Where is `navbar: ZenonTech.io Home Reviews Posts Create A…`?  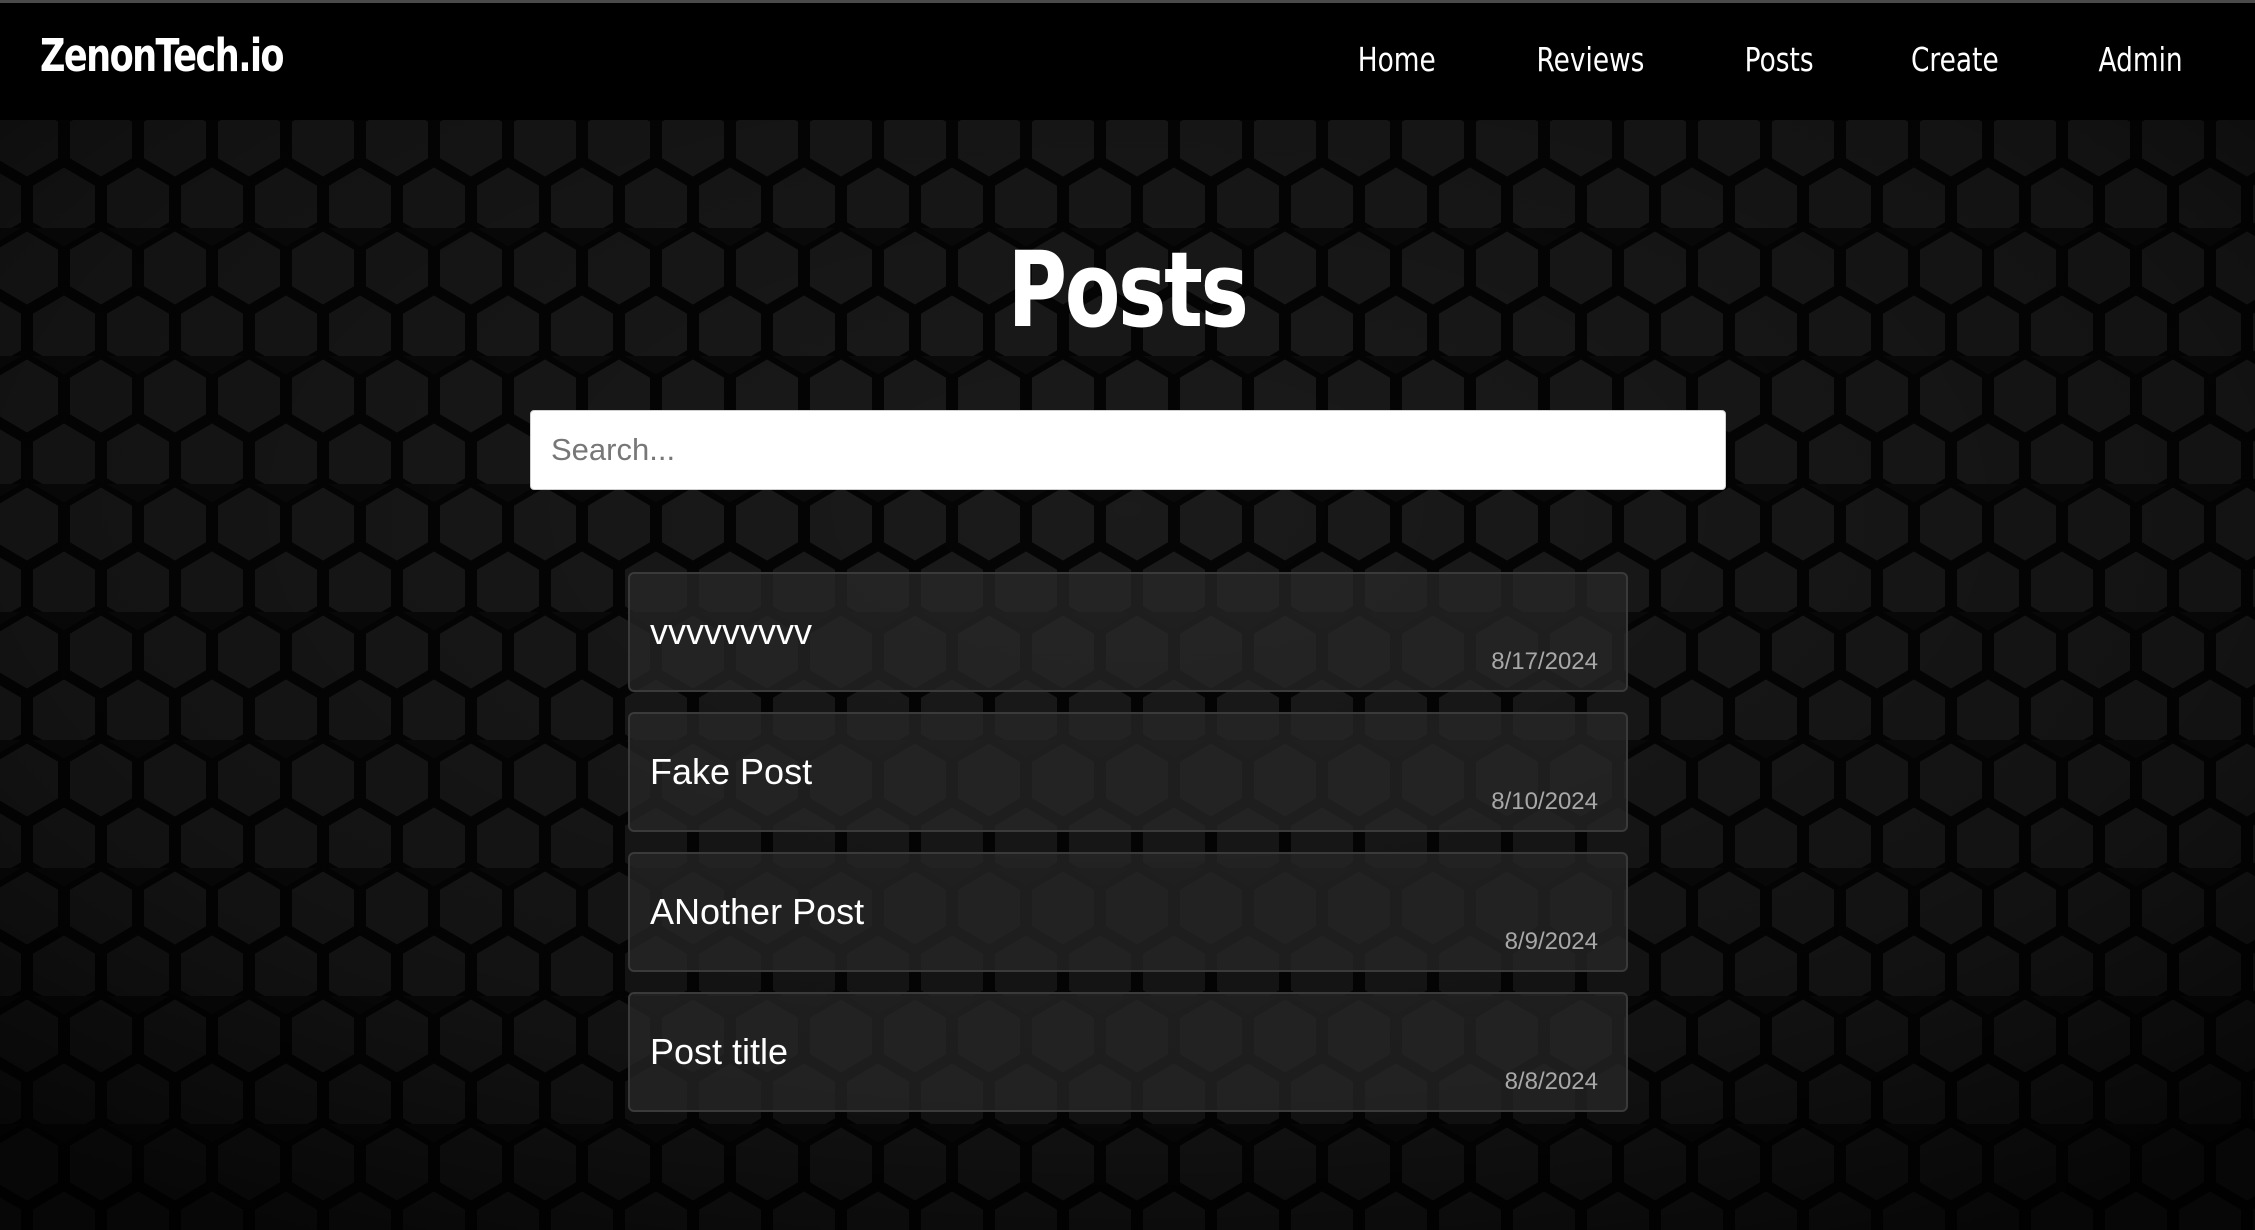
navbar: ZenonTech.io Home Reviews Posts Create A… is located at coordinates (1127, 61).